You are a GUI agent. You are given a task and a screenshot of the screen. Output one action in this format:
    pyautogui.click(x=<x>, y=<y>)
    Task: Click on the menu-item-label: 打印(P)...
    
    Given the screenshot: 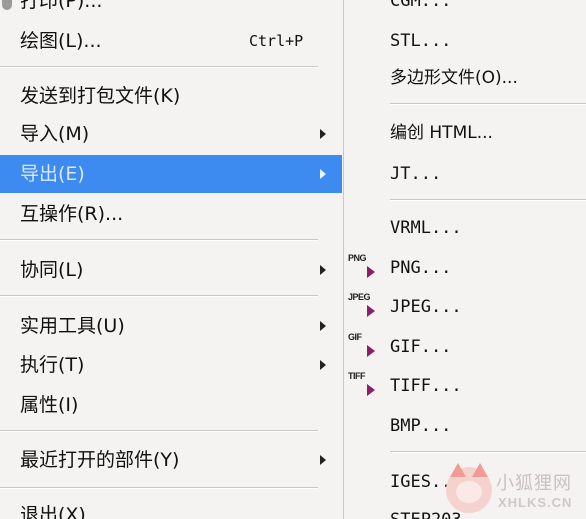 What is the action you would take?
    pyautogui.click(x=61, y=6)
    